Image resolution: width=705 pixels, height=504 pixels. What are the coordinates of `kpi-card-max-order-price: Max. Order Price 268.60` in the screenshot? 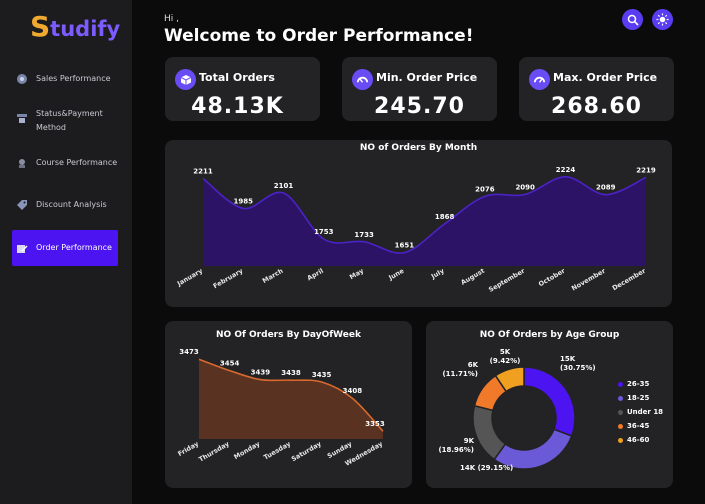 It's located at (596, 89).